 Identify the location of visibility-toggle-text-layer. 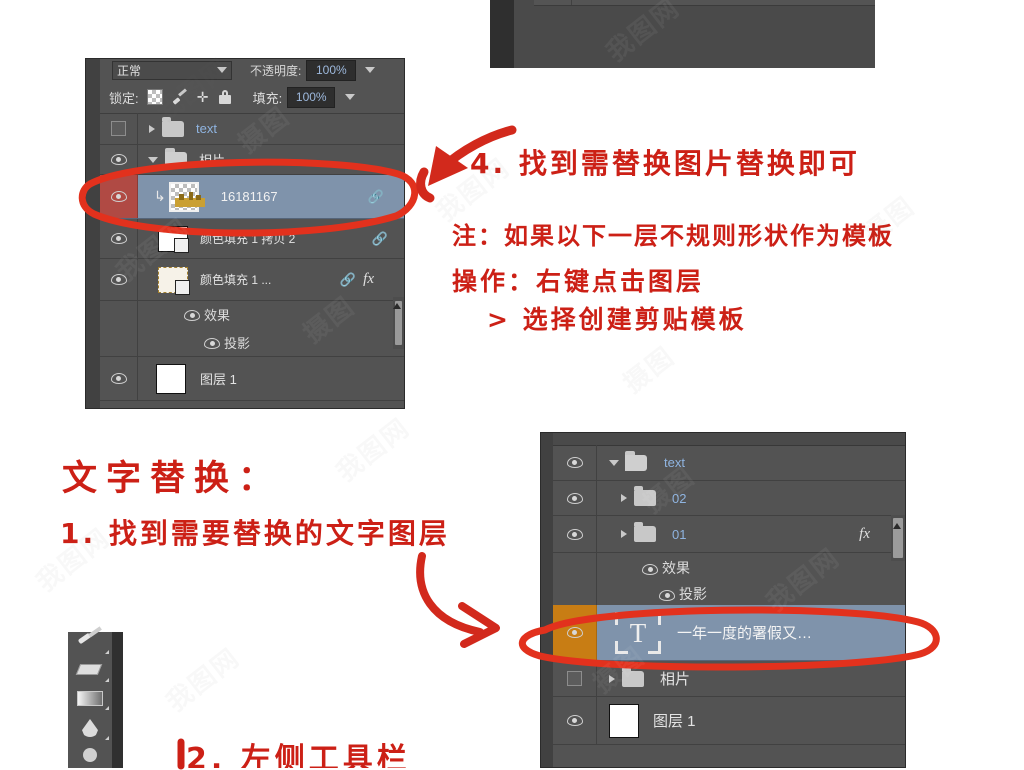
(575, 632).